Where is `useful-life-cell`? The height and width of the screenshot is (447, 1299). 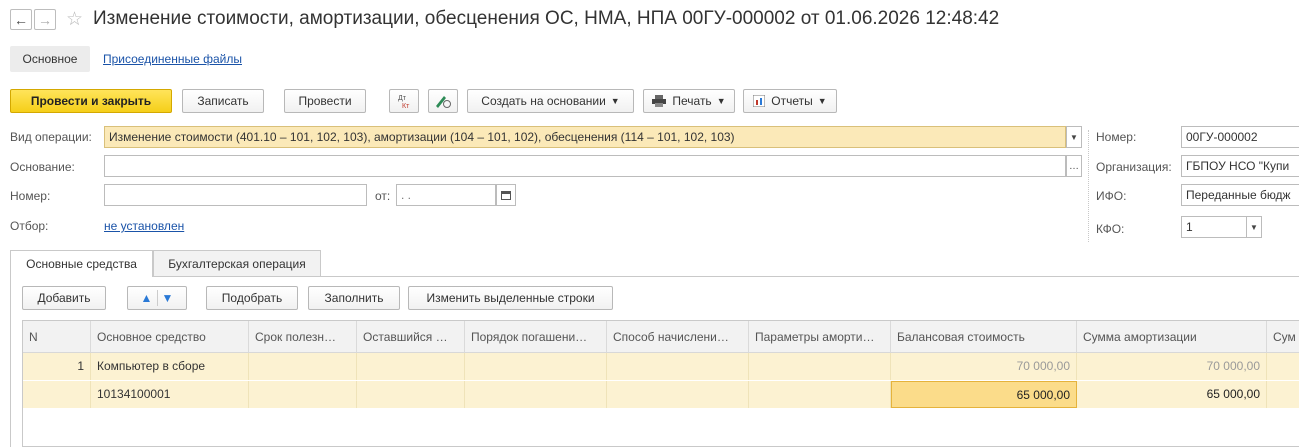 useful-life-cell is located at coordinates (303, 366).